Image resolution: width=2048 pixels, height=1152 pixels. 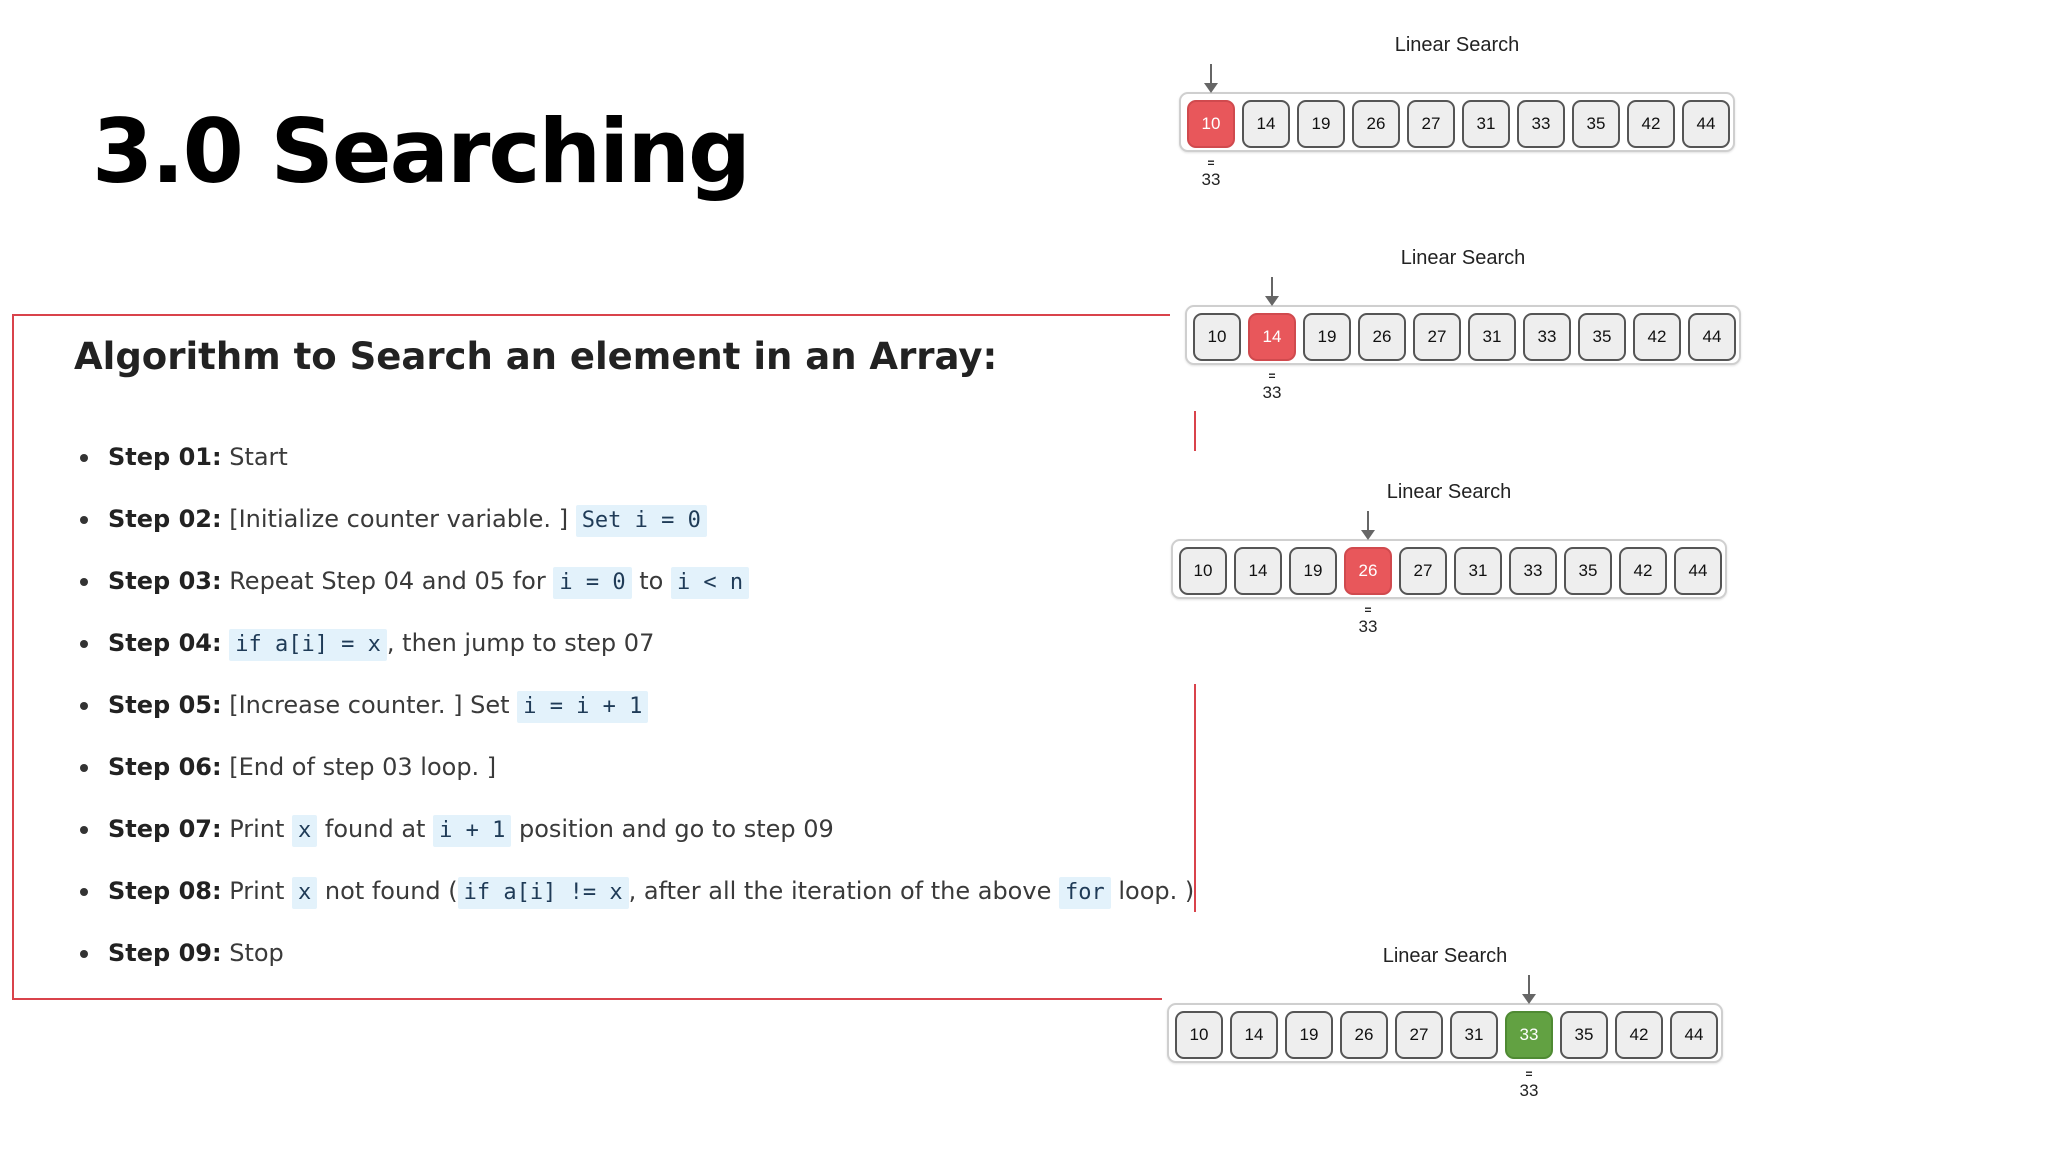 I want to click on step-label: Step 02:, so click(x=165, y=519).